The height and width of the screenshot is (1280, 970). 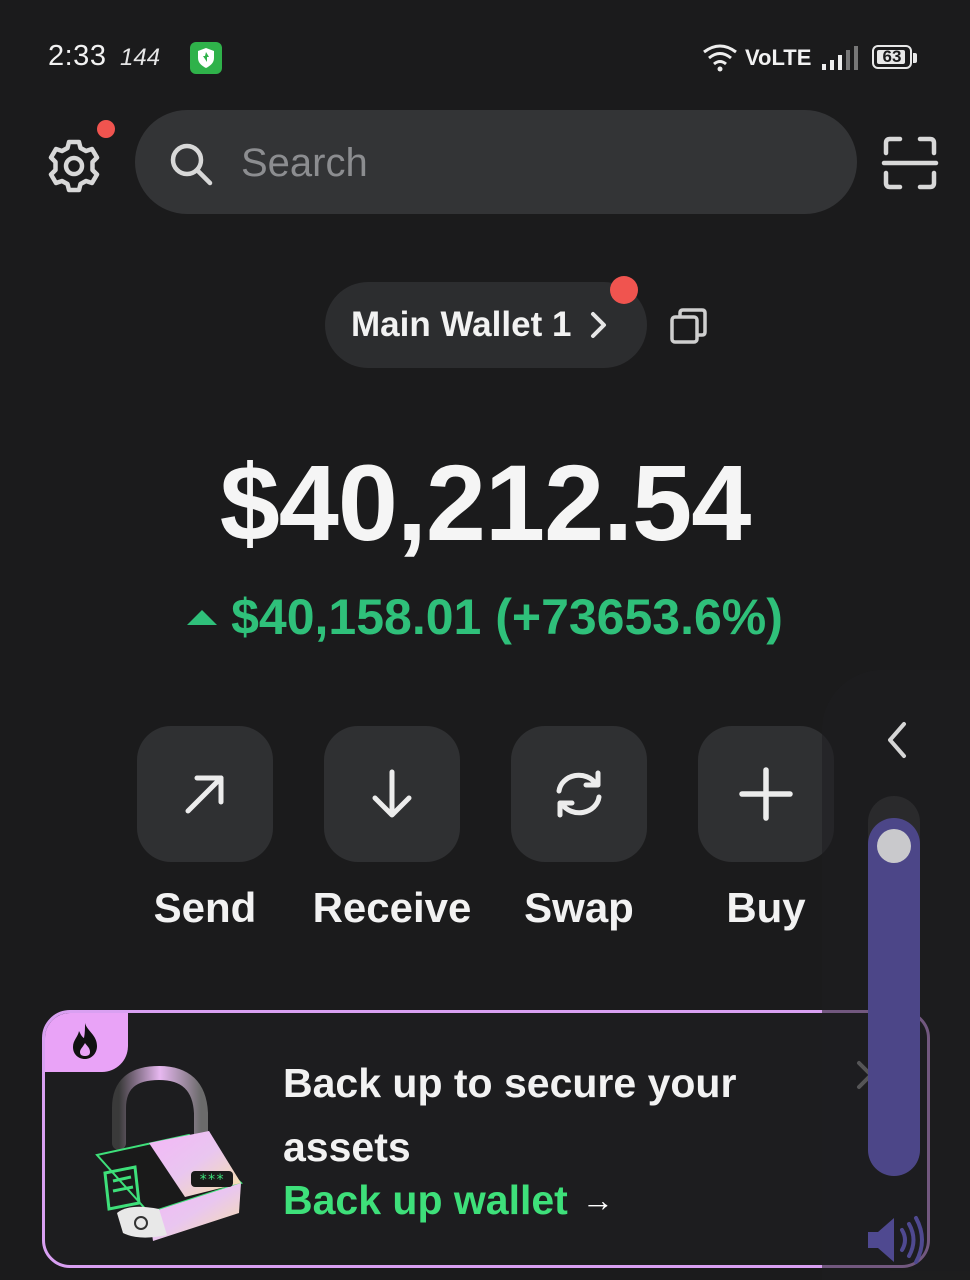 I want to click on banner-message: Back up to secure your assets, so click(x=510, y=1115).